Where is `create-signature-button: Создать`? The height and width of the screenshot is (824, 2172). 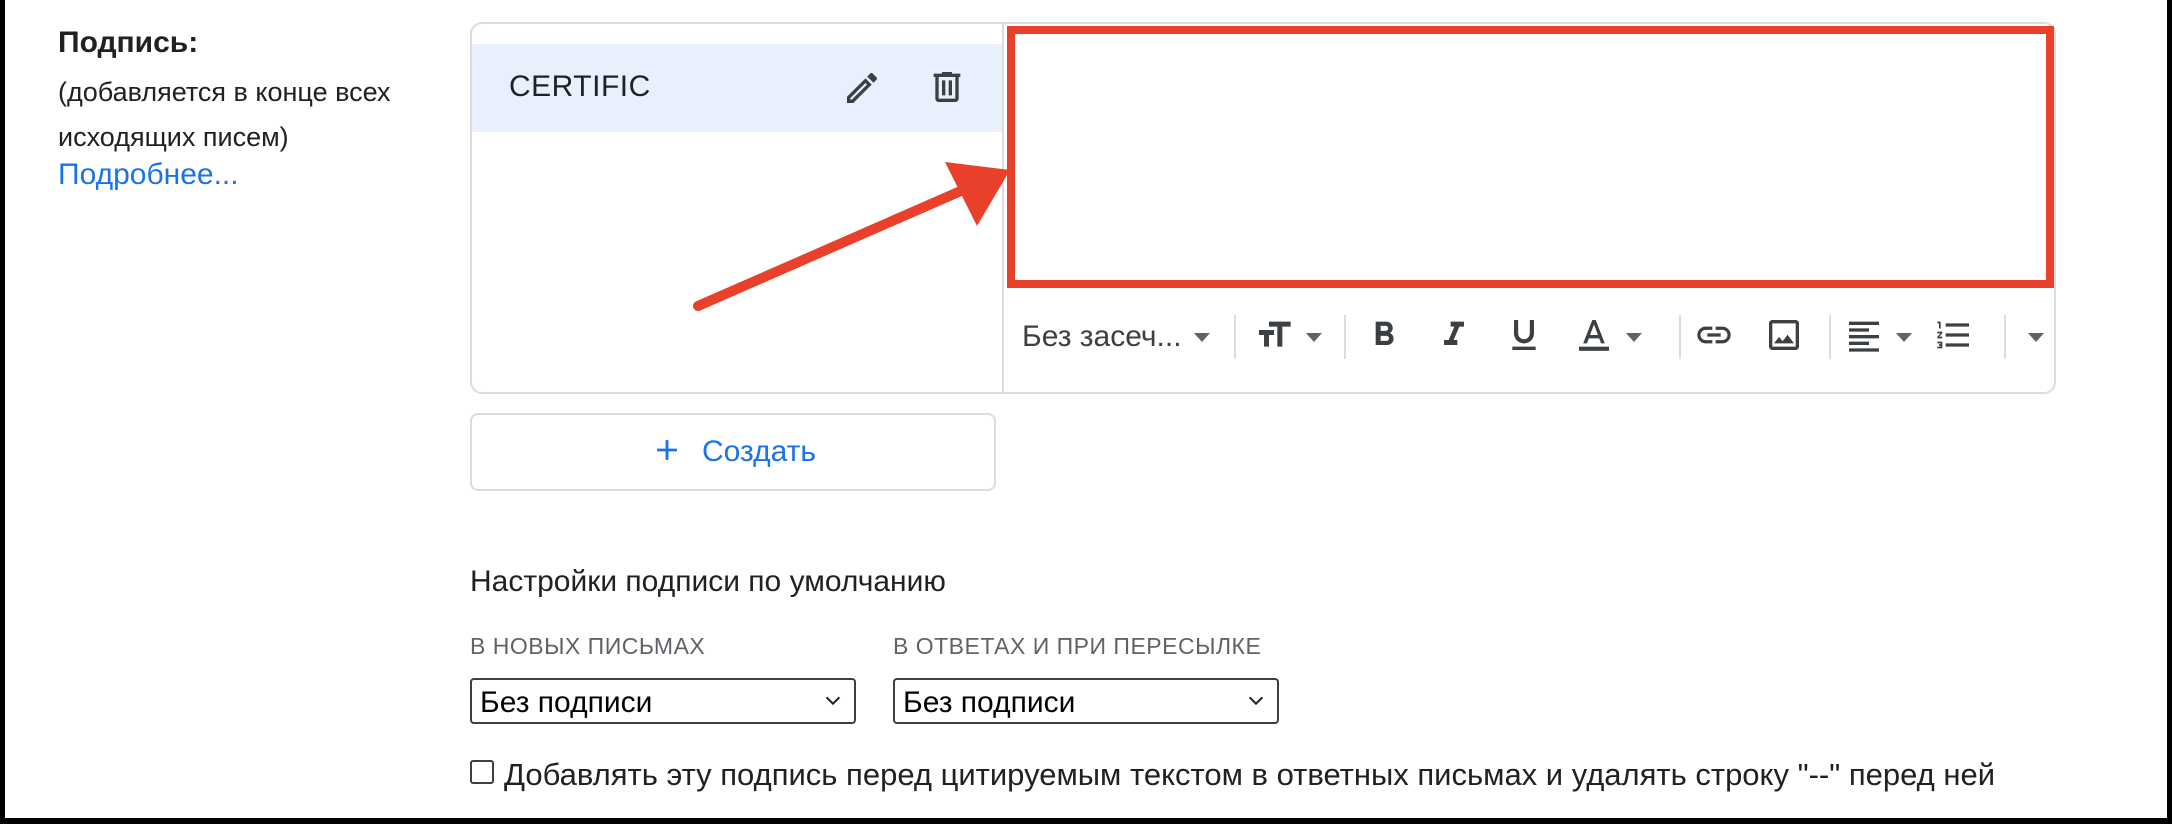
create-signature-button: Создать is located at coordinates (733, 452).